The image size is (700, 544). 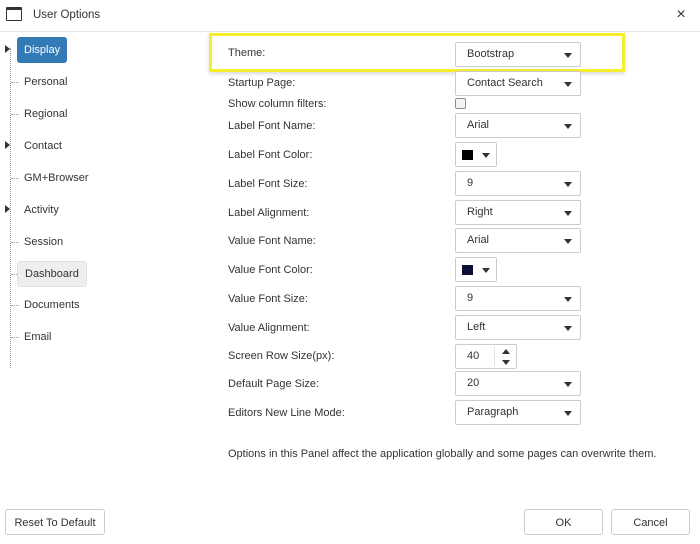 What do you see at coordinates (268, 299) in the screenshot?
I see `value-font-size-label: Value Font Size:` at bounding box center [268, 299].